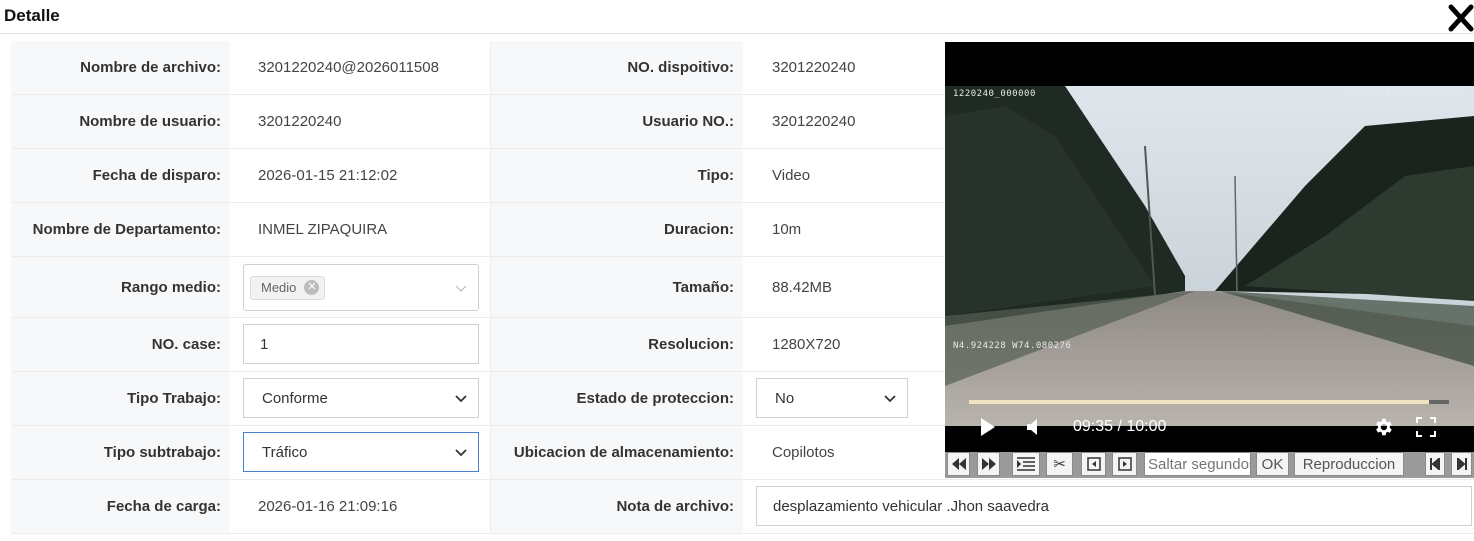 Image resolution: width=1474 pixels, height=541 pixels. I want to click on field-label: Rango medio:, so click(120, 287).